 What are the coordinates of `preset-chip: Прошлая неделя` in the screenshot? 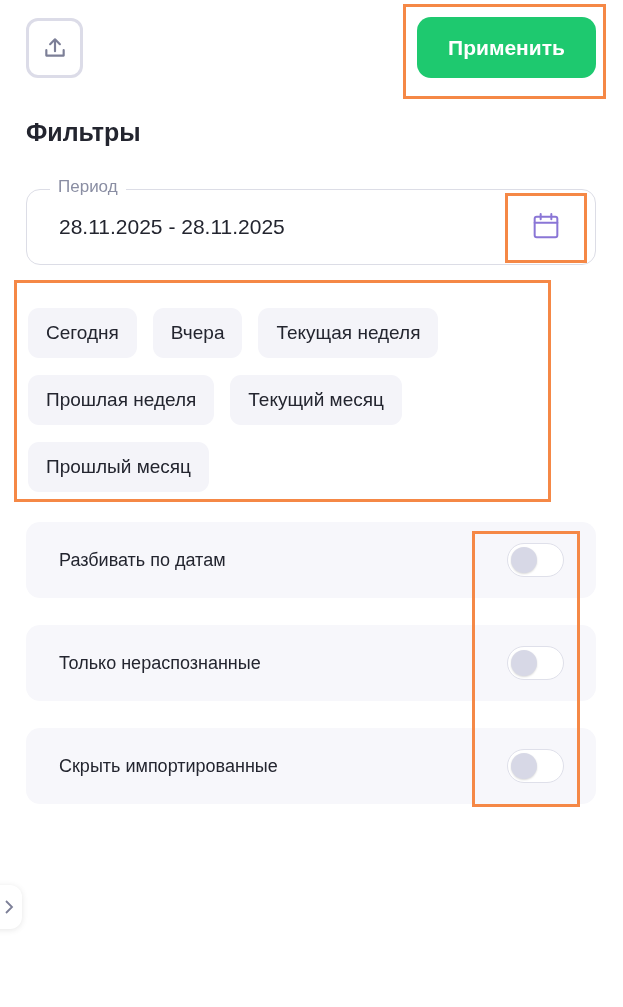 It's located at (121, 400).